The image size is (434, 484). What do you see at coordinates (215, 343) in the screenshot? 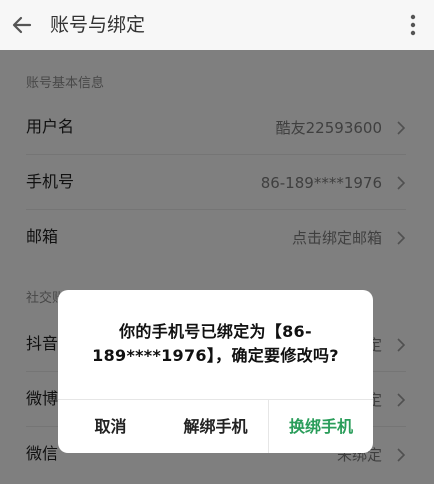
I see `dialog-message: 你的手机号已绑定为【86-189****1976】，确定要修改吗?` at bounding box center [215, 343].